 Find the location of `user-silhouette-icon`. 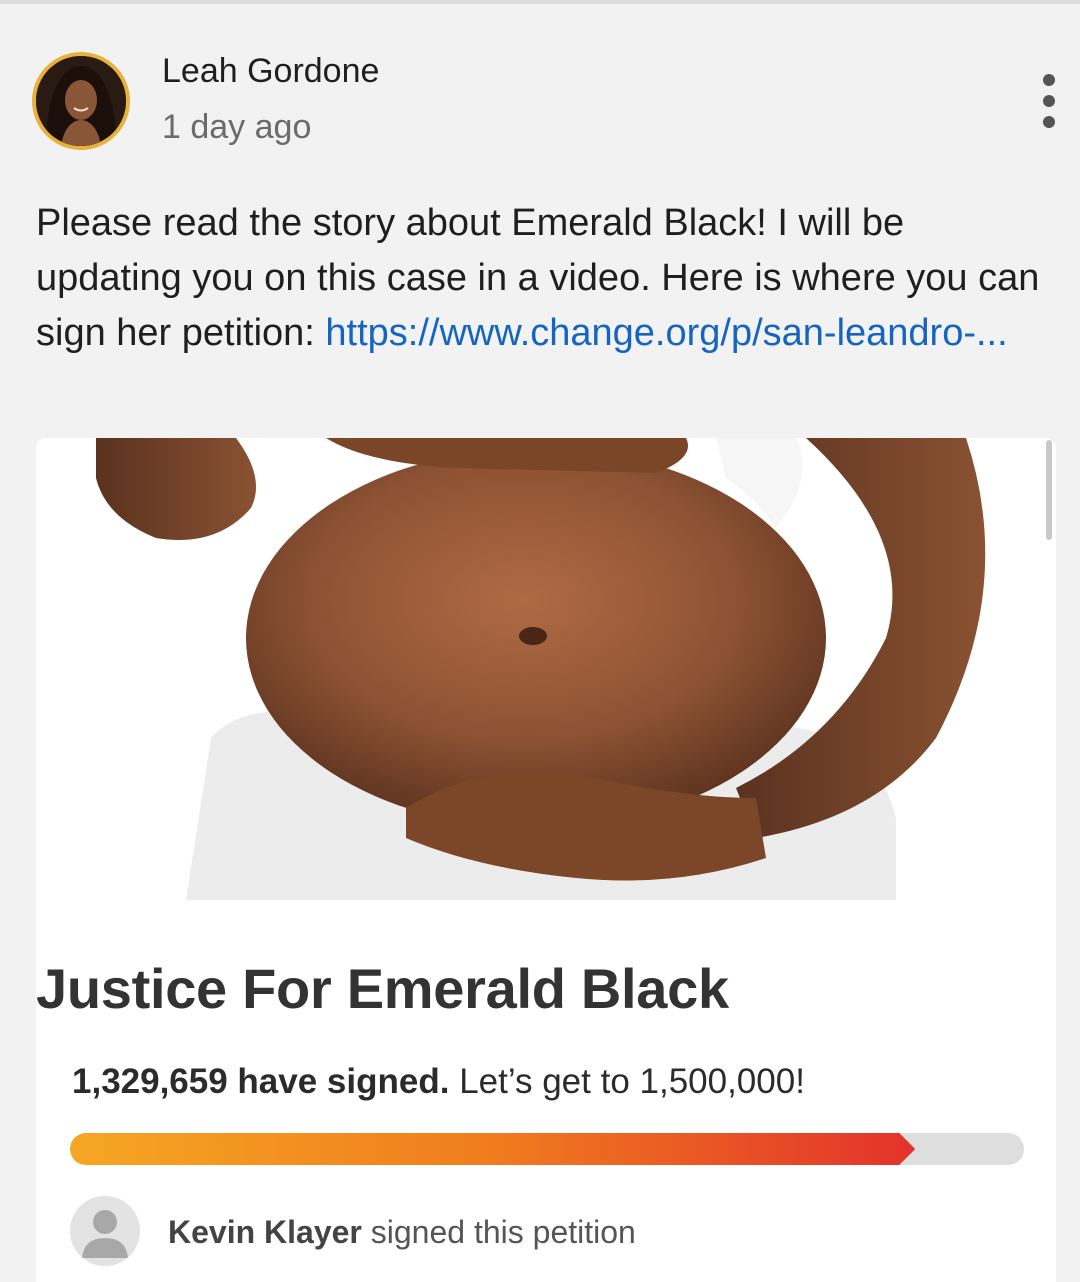

user-silhouette-icon is located at coordinates (105, 1231).